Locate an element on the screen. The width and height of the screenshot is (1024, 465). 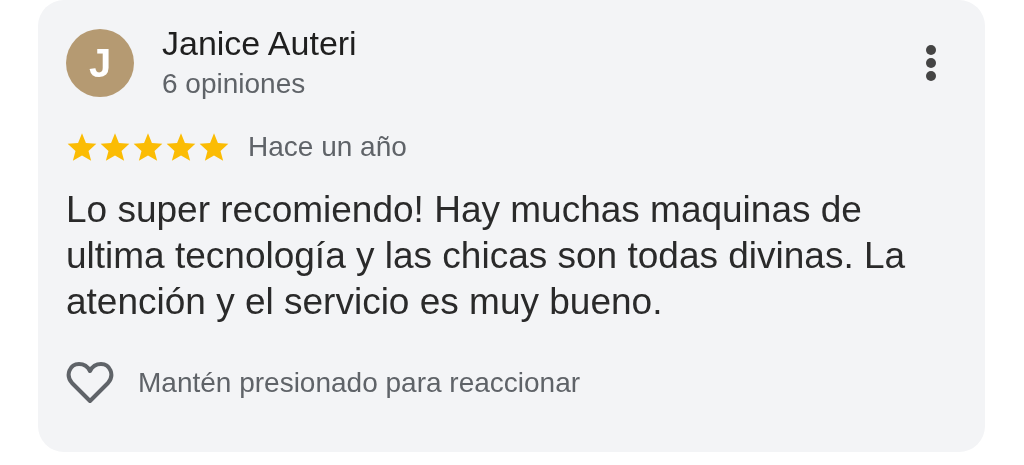
avatar: J is located at coordinates (100, 63).